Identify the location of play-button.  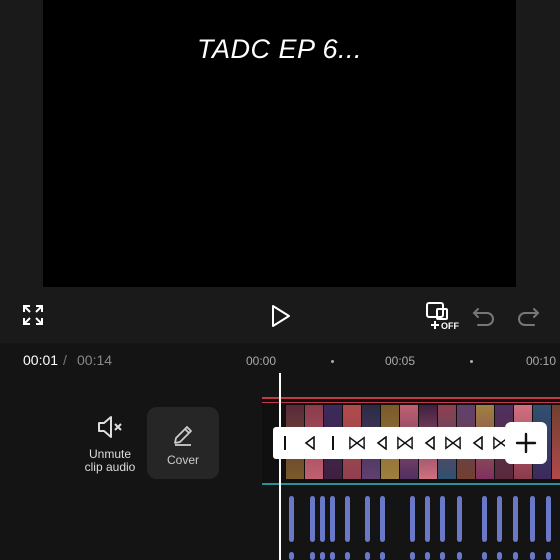
(280, 316).